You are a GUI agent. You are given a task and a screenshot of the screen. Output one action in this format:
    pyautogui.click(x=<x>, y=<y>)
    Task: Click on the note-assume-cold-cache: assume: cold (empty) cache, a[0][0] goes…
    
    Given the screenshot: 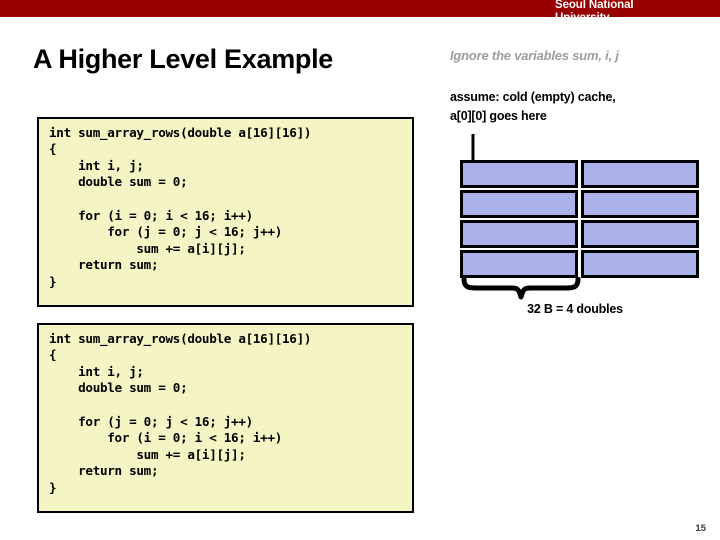 What is the action you would take?
    pyautogui.click(x=533, y=106)
    